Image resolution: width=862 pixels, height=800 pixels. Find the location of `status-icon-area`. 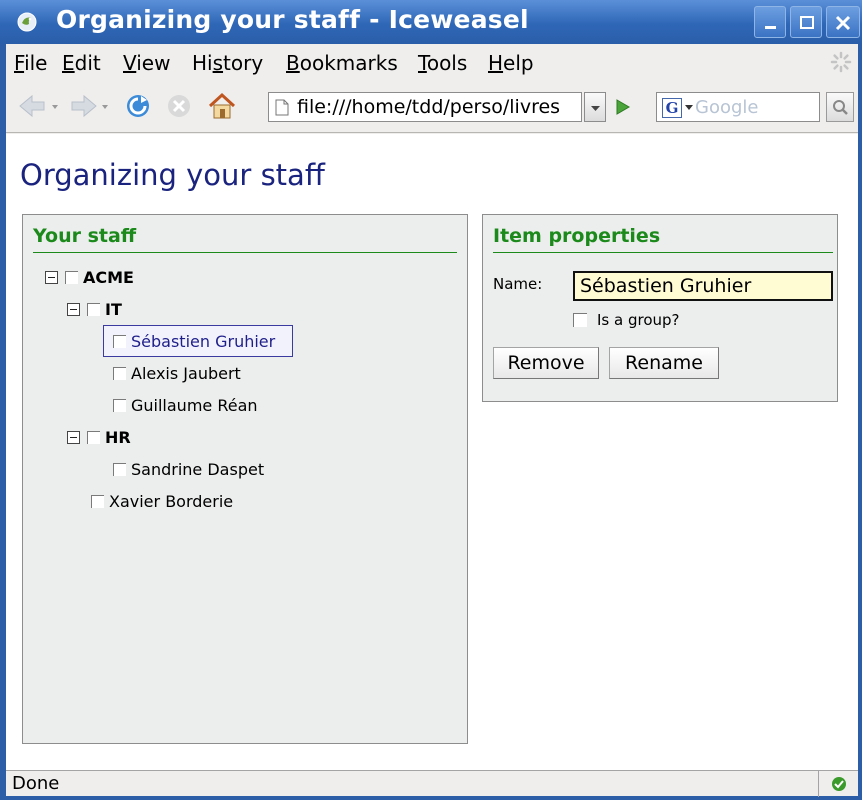

status-icon-area is located at coordinates (838, 784).